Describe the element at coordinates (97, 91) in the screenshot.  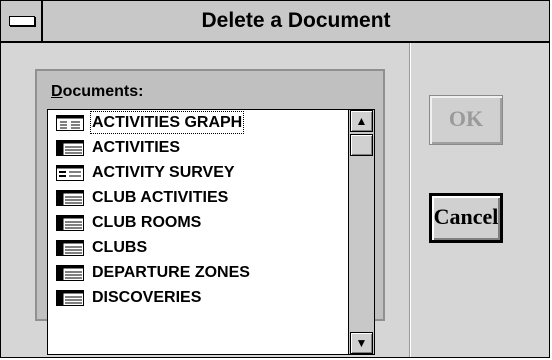
I see `documents-label: Documents:` at that location.